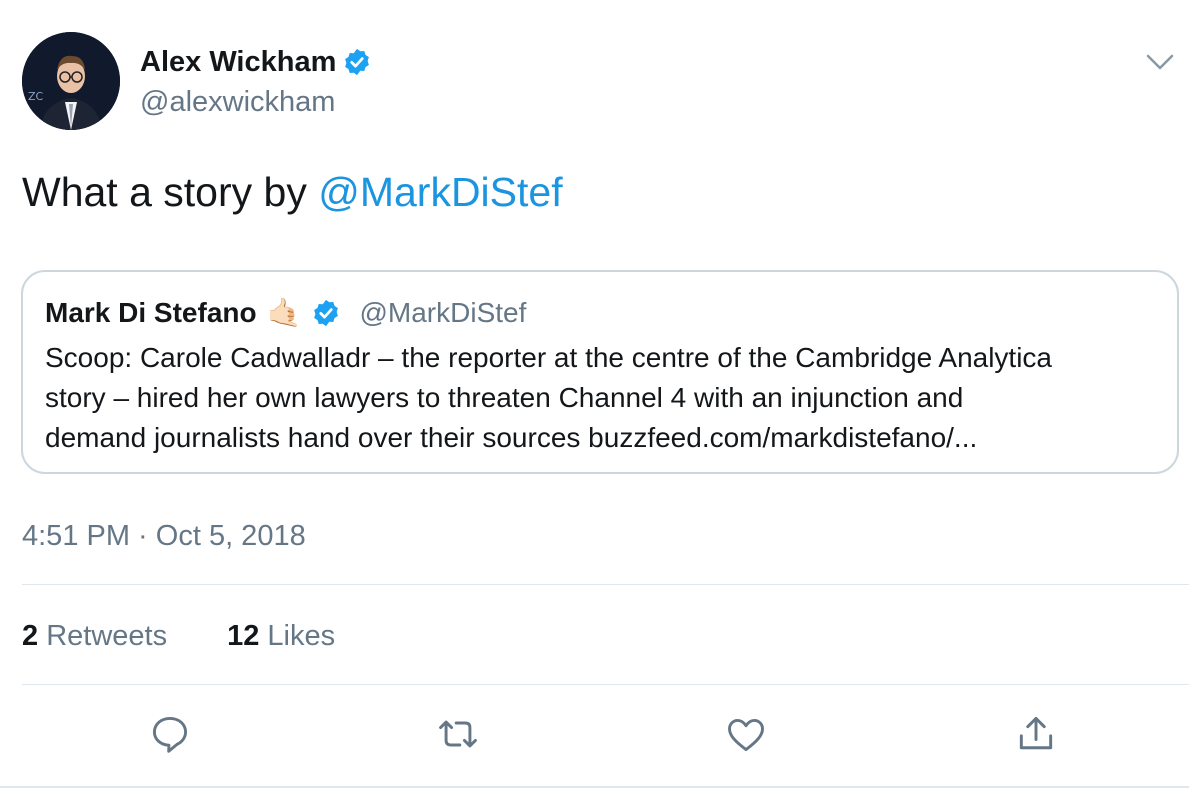 Image resolution: width=1189 pixels, height=789 pixels. What do you see at coordinates (243, 636) in the screenshot?
I see `likes-count: 12` at bounding box center [243, 636].